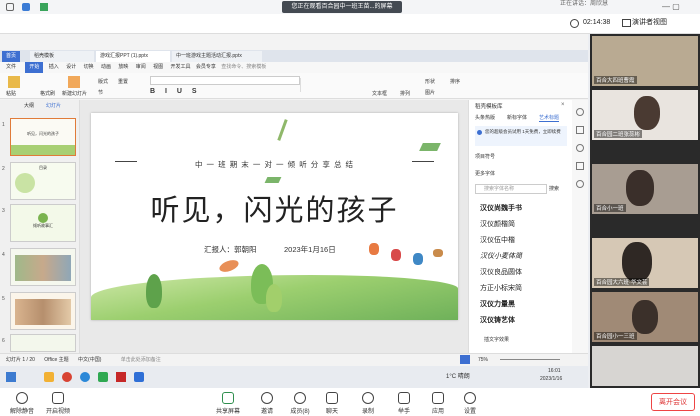  Describe the element at coordinates (208, 67) in the screenshot. I see `menu-member: 会员专享` at that location.